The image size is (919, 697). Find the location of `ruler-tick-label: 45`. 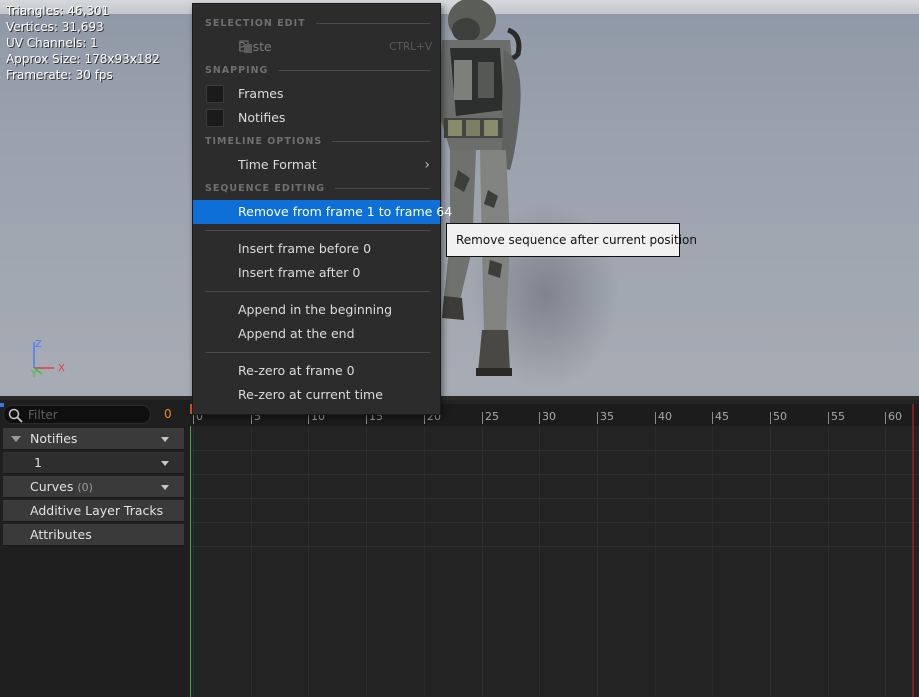

ruler-tick-label: 45 is located at coordinates (722, 416).